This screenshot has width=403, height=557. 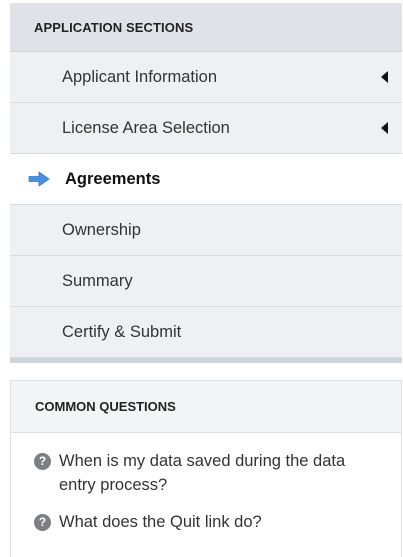 What do you see at coordinates (206, 281) in the screenshot?
I see `nav-item-summary: Summary` at bounding box center [206, 281].